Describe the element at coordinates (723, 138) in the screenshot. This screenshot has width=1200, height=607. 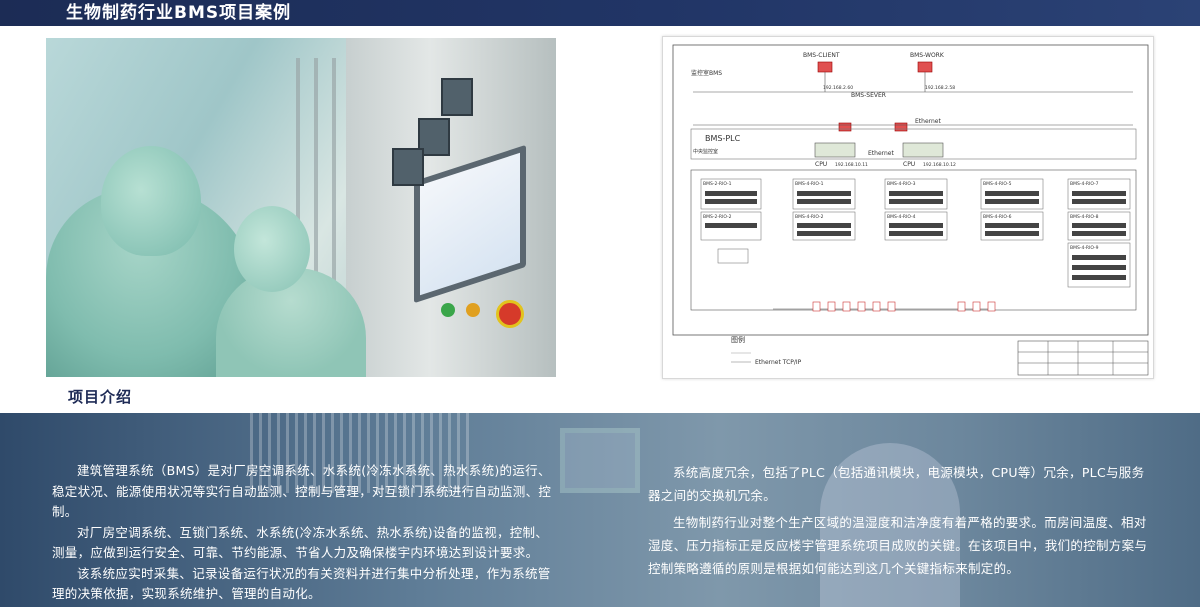
I see `plc-label: BMS-PLC` at that location.